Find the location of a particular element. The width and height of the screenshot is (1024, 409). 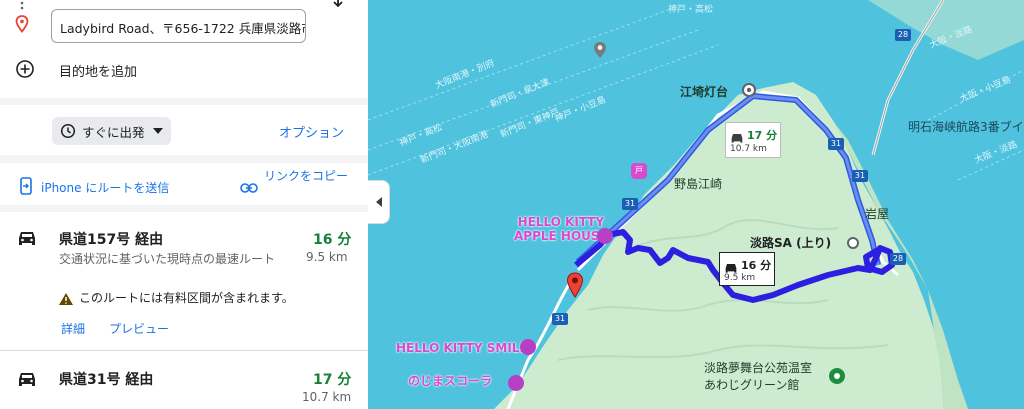

options-link: オプション is located at coordinates (311, 131).